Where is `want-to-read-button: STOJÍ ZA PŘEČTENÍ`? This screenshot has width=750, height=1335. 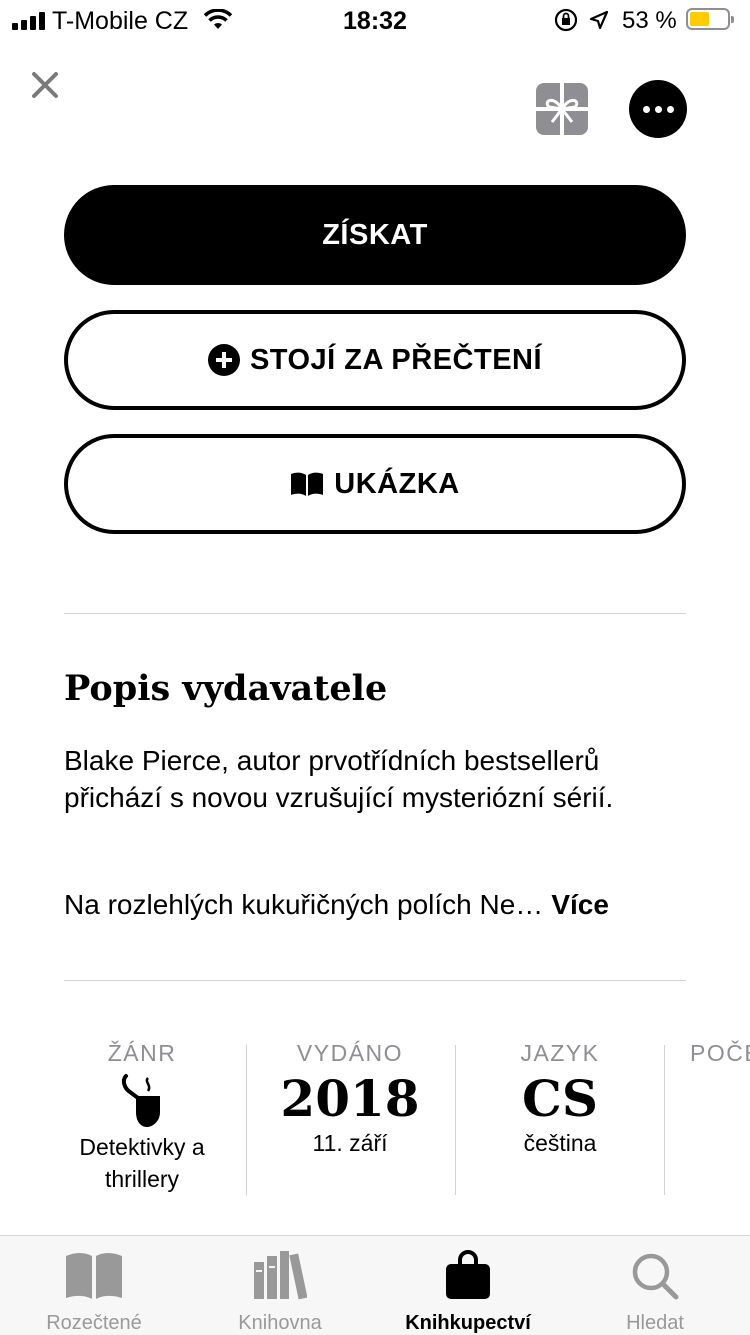 want-to-read-button: STOJÍ ZA PŘEČTENÍ is located at coordinates (375, 360).